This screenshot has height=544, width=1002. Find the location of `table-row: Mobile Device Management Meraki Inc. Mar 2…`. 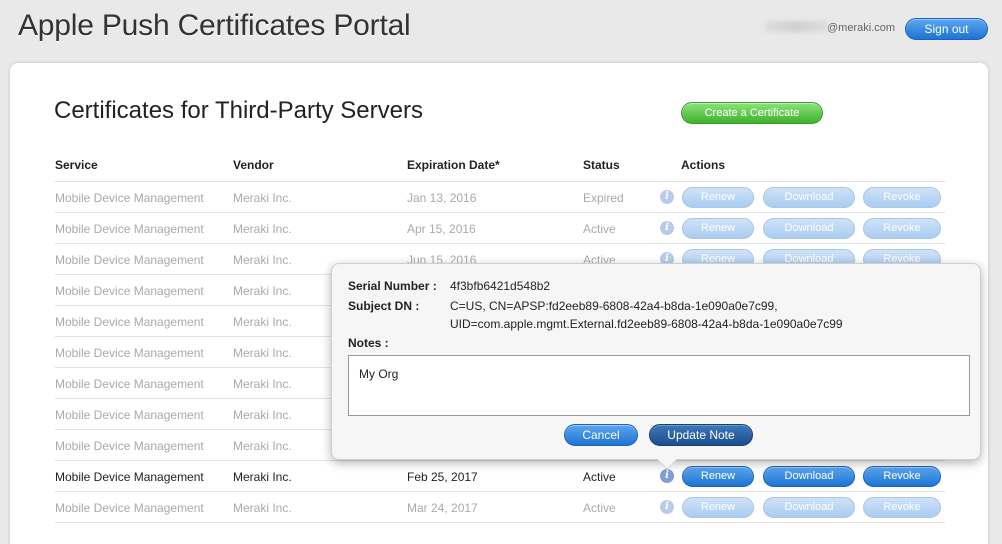

table-row: Mobile Device Management Meraki Inc. Mar 2… is located at coordinates (500, 507).